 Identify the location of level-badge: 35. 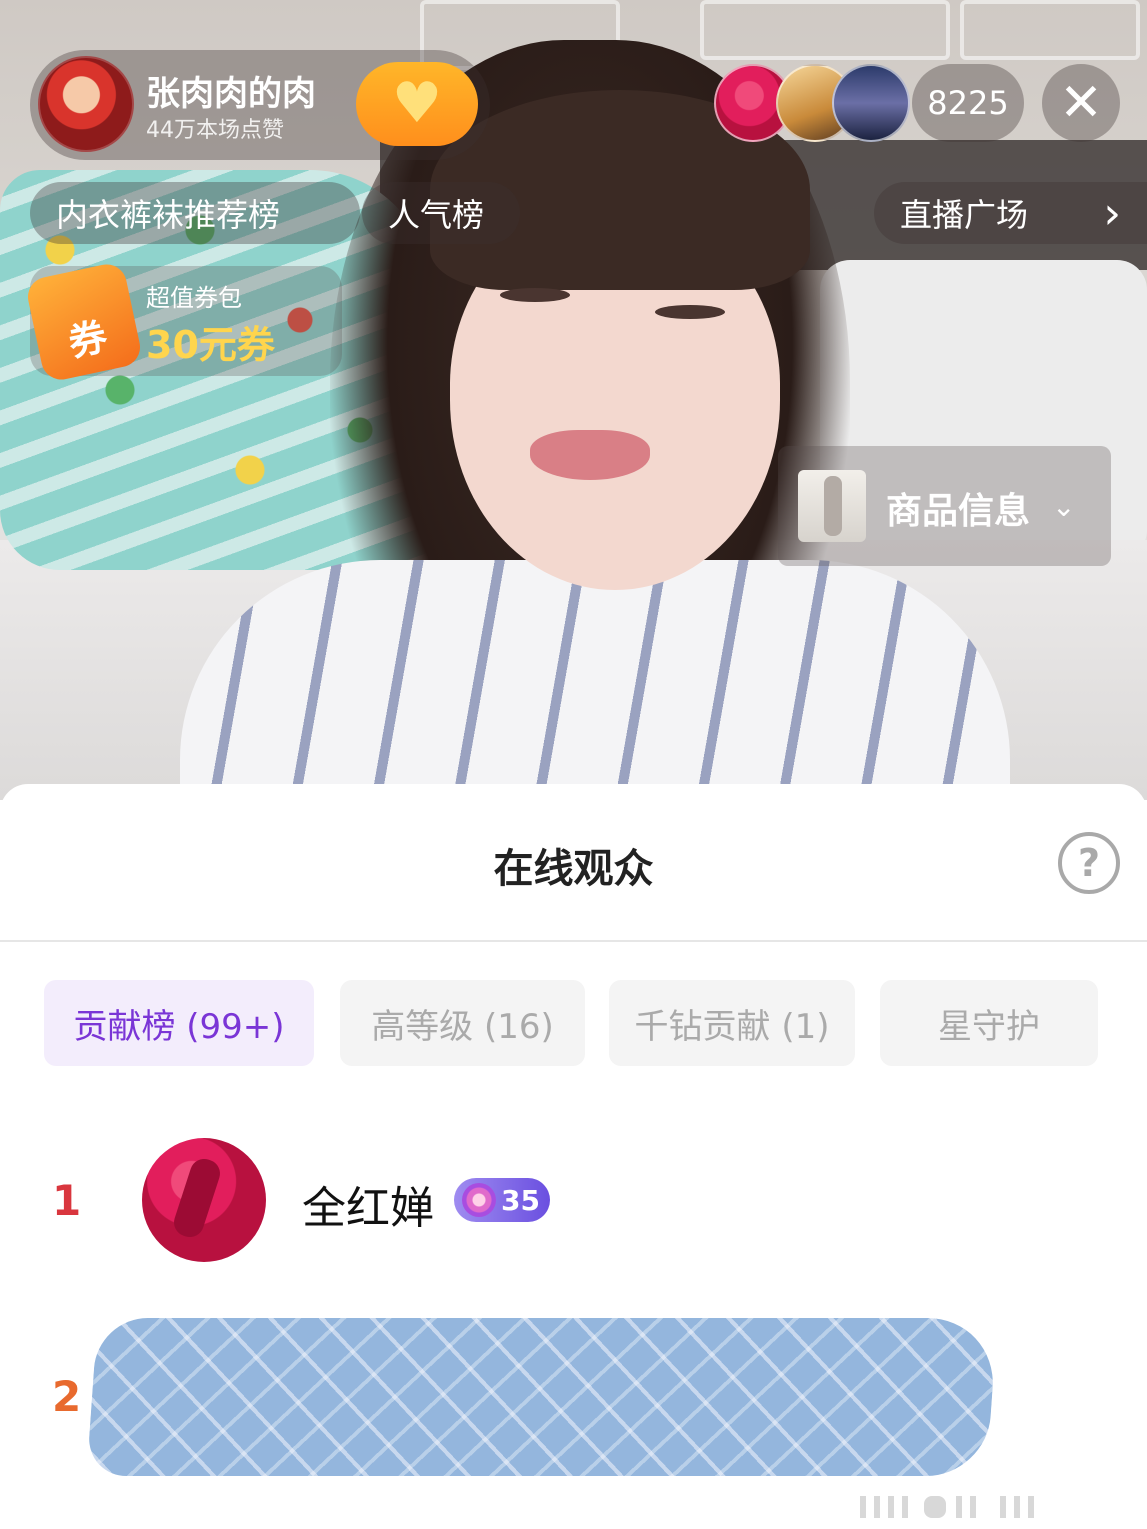
(502, 1200).